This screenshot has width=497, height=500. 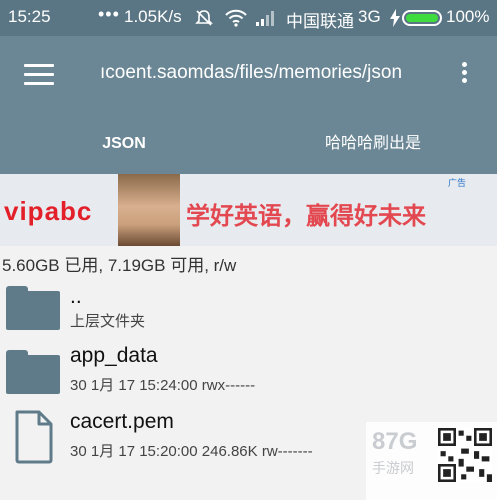 I want to click on tab-bar: JSON 哈哈哈刷出是, so click(x=248, y=143).